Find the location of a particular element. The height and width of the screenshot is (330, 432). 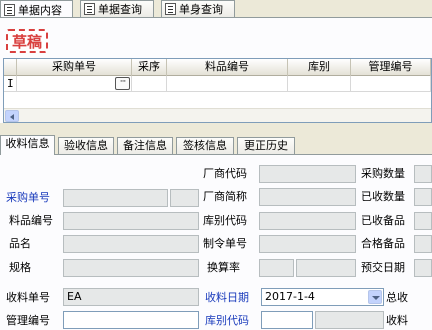

column-header: 库别 is located at coordinates (319, 67).